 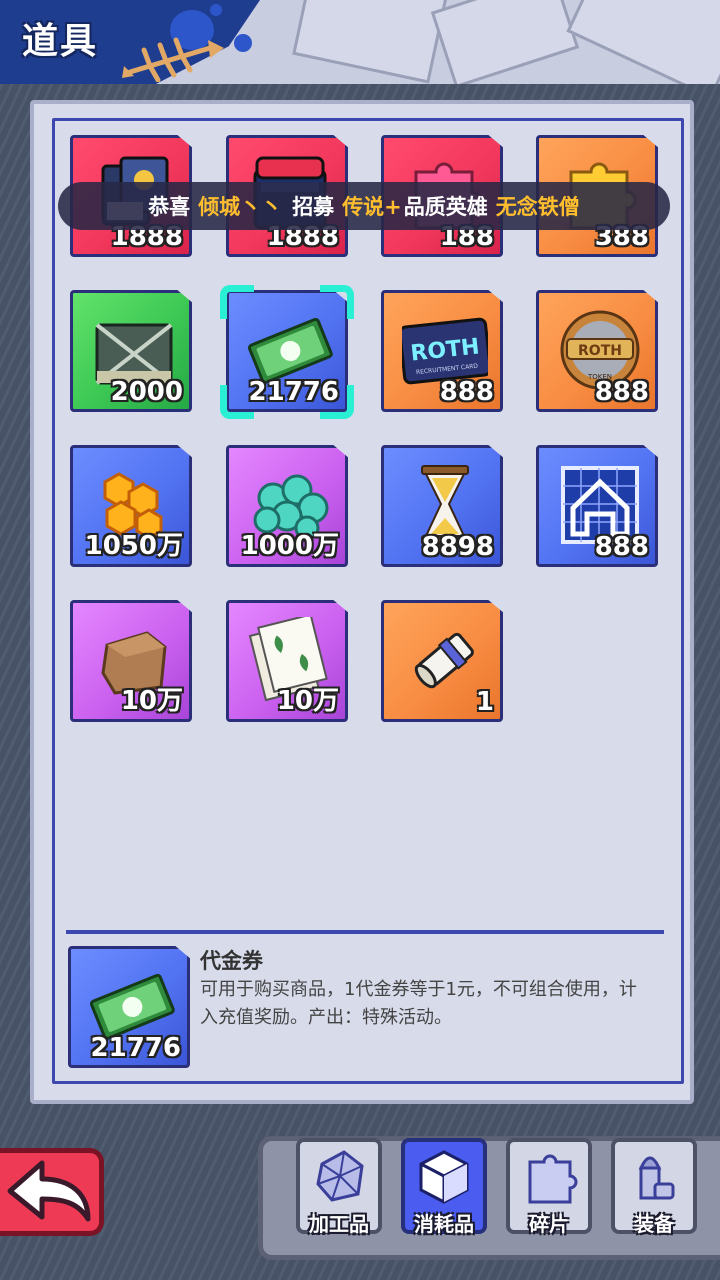 I want to click on item-slot-scroll: 1, so click(x=442, y=661).